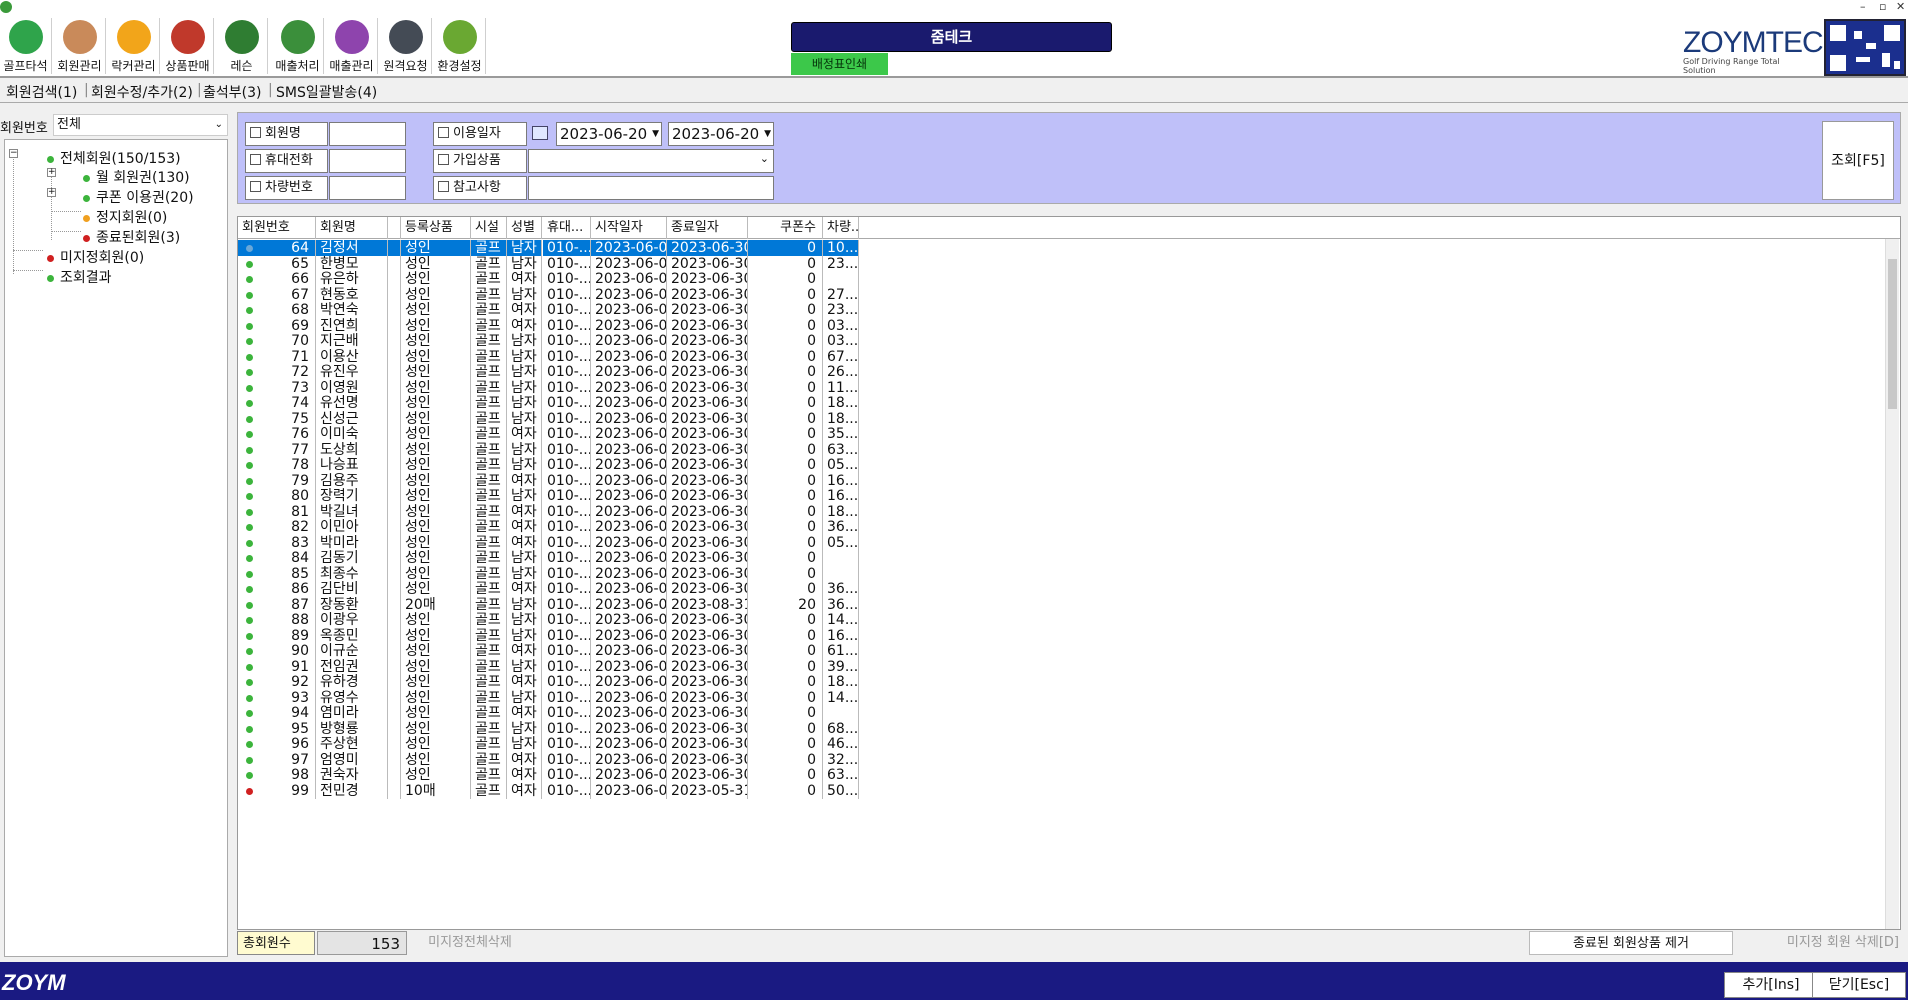 This screenshot has width=1908, height=1000. What do you see at coordinates (651, 188) in the screenshot?
I see `note-input` at bounding box center [651, 188].